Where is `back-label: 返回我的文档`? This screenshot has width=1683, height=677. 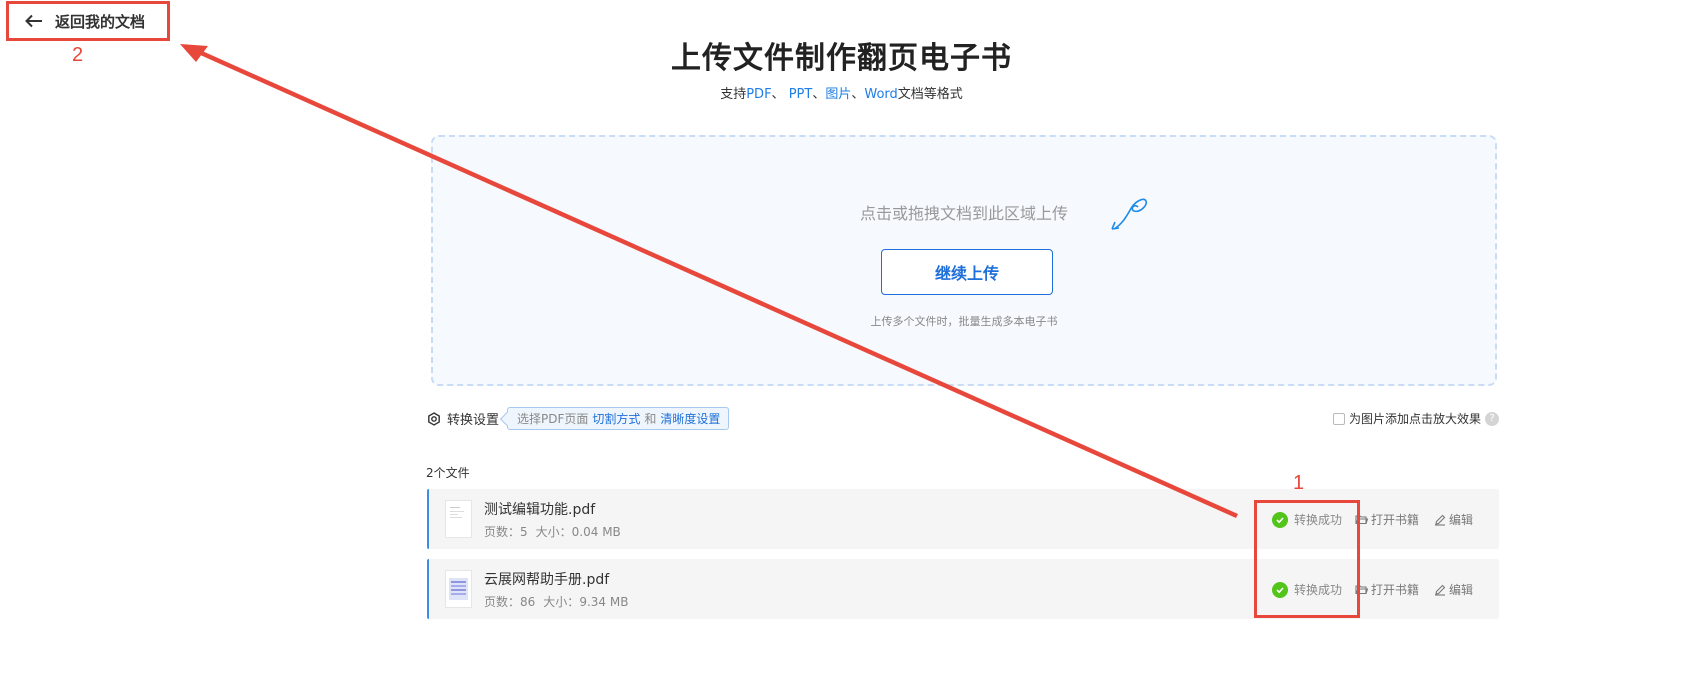 back-label: 返回我的文档 is located at coordinates (100, 21).